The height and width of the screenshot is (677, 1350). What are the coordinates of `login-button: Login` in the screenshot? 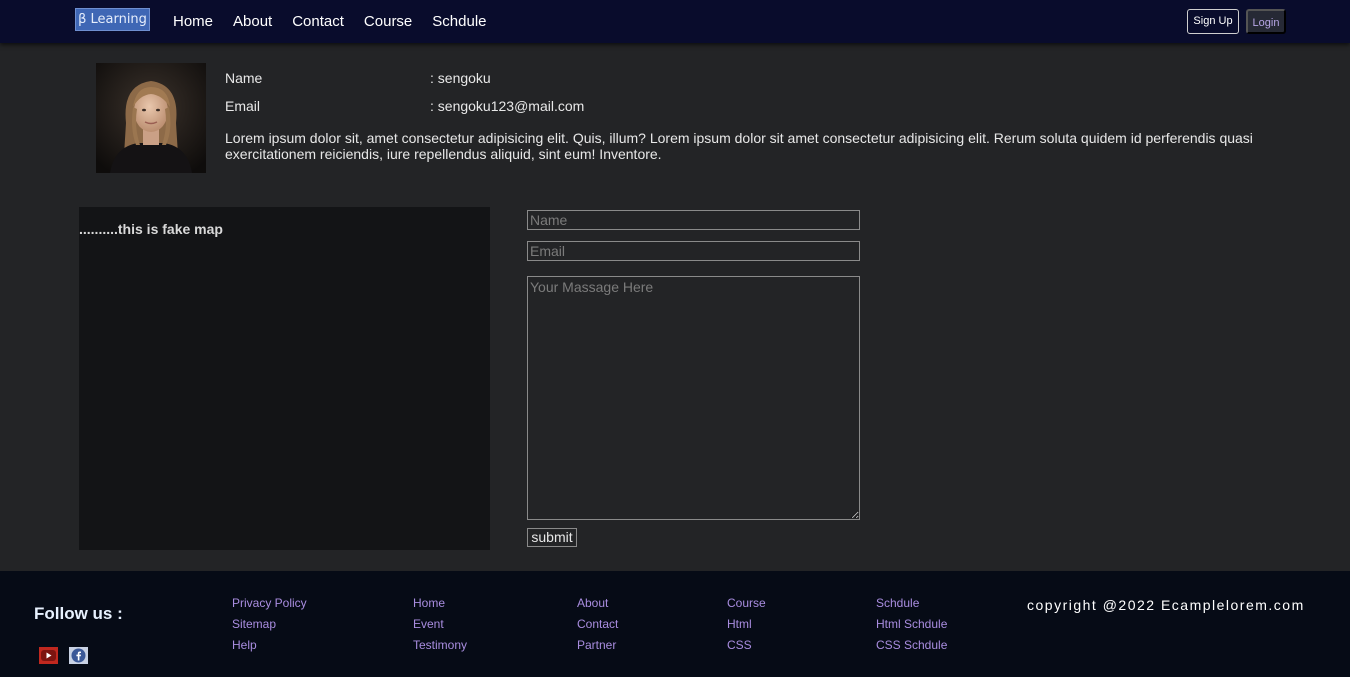 It's located at (1266, 21).